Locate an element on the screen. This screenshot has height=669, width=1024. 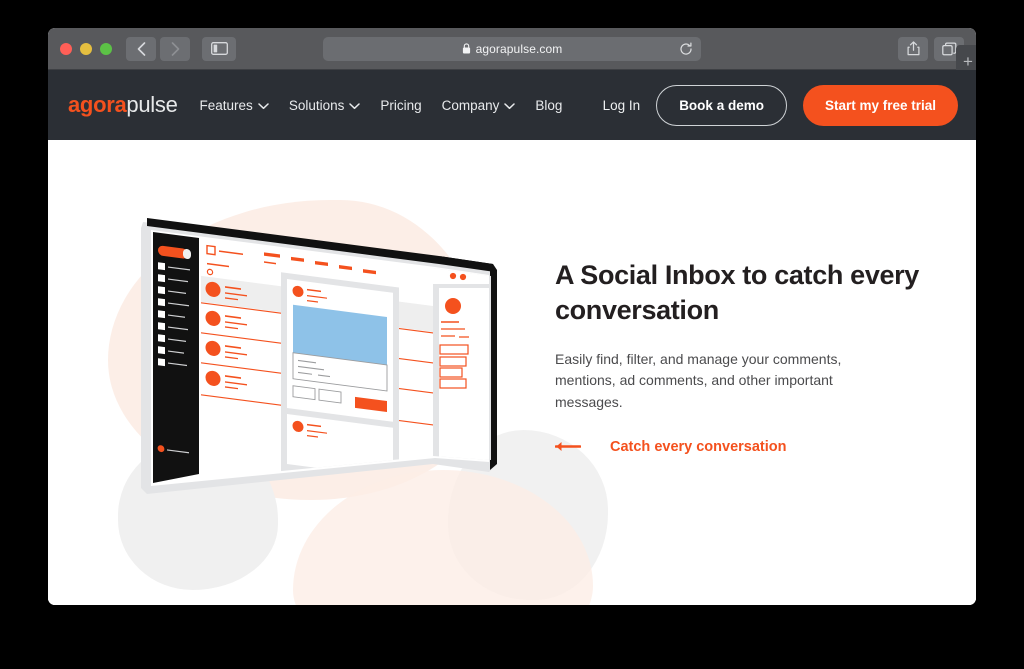
show-tabs-icon is located at coordinates (948, 48).